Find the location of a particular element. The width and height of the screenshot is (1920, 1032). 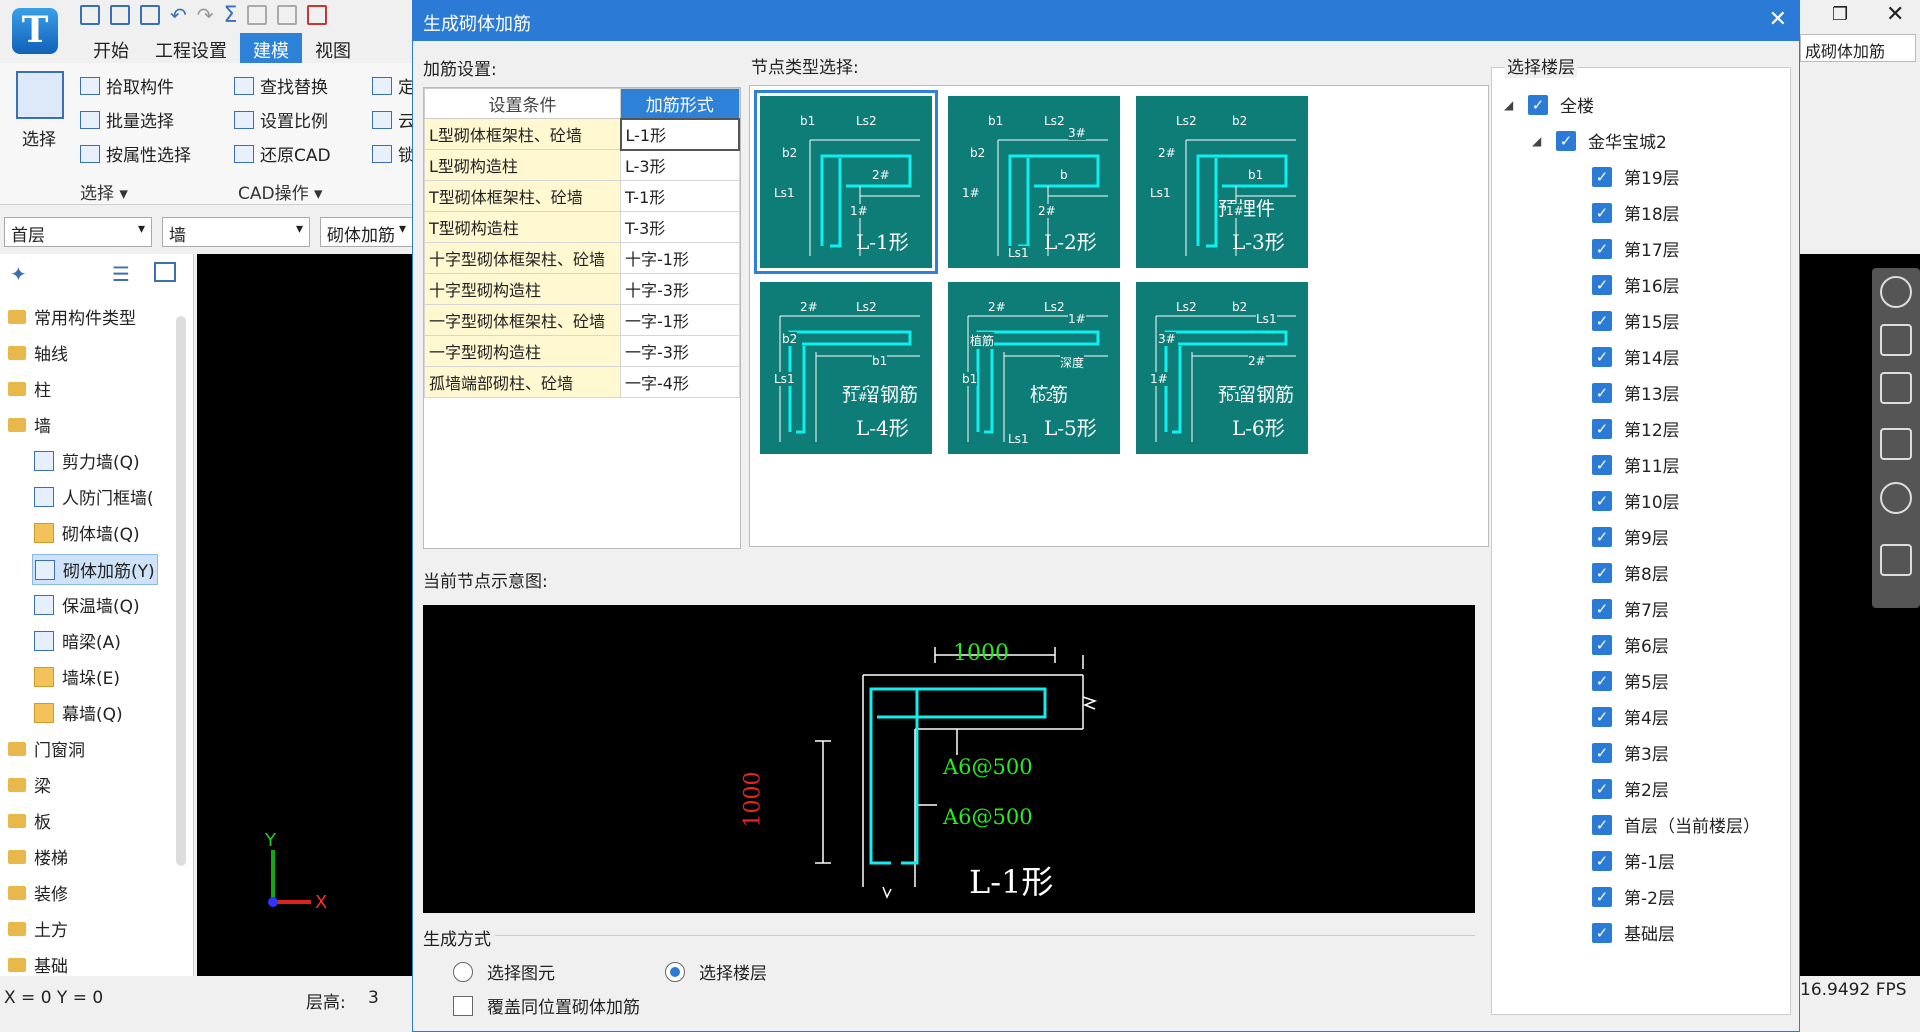

tree-item-pilaster: 墙垛(E) is located at coordinates (77, 676).